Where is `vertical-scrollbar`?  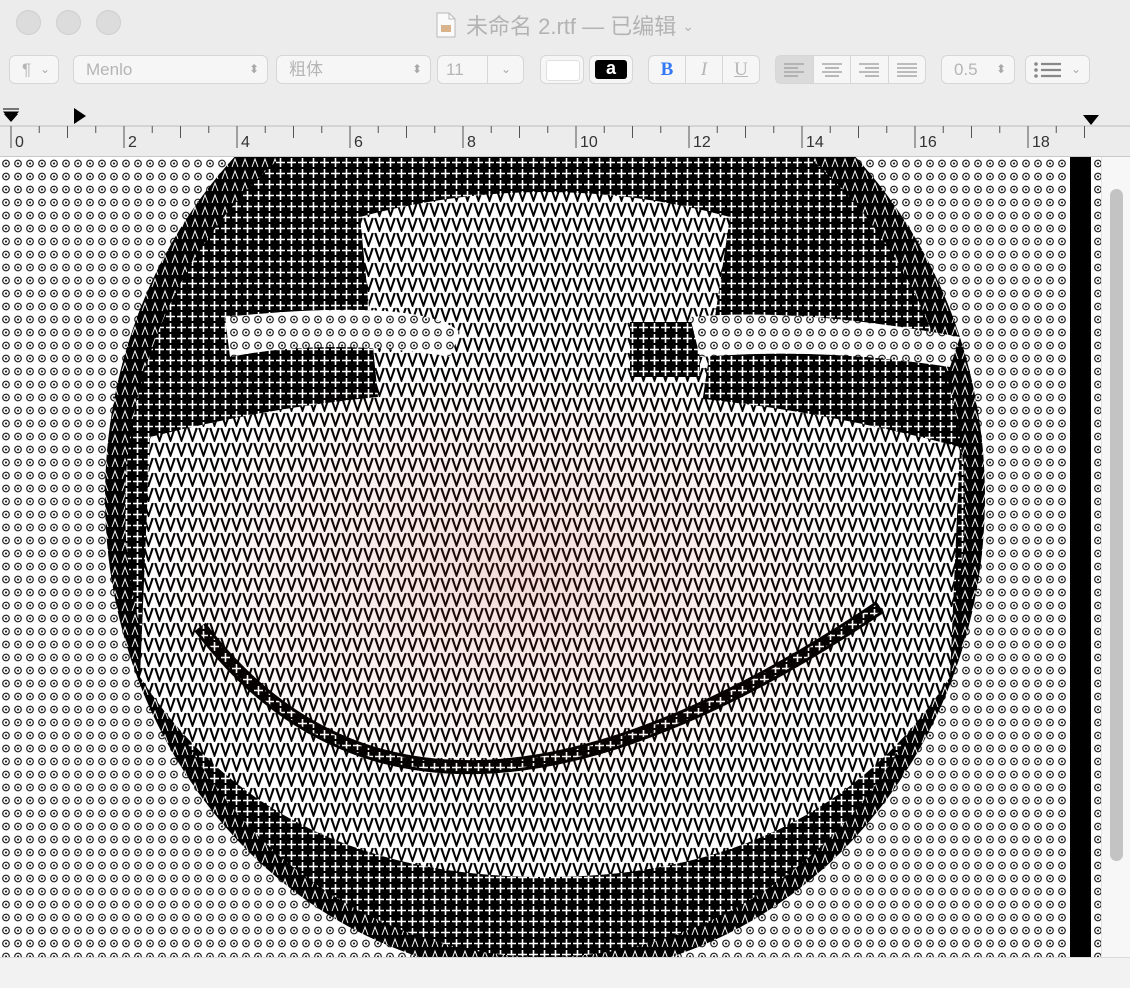 vertical-scrollbar is located at coordinates (1115, 557).